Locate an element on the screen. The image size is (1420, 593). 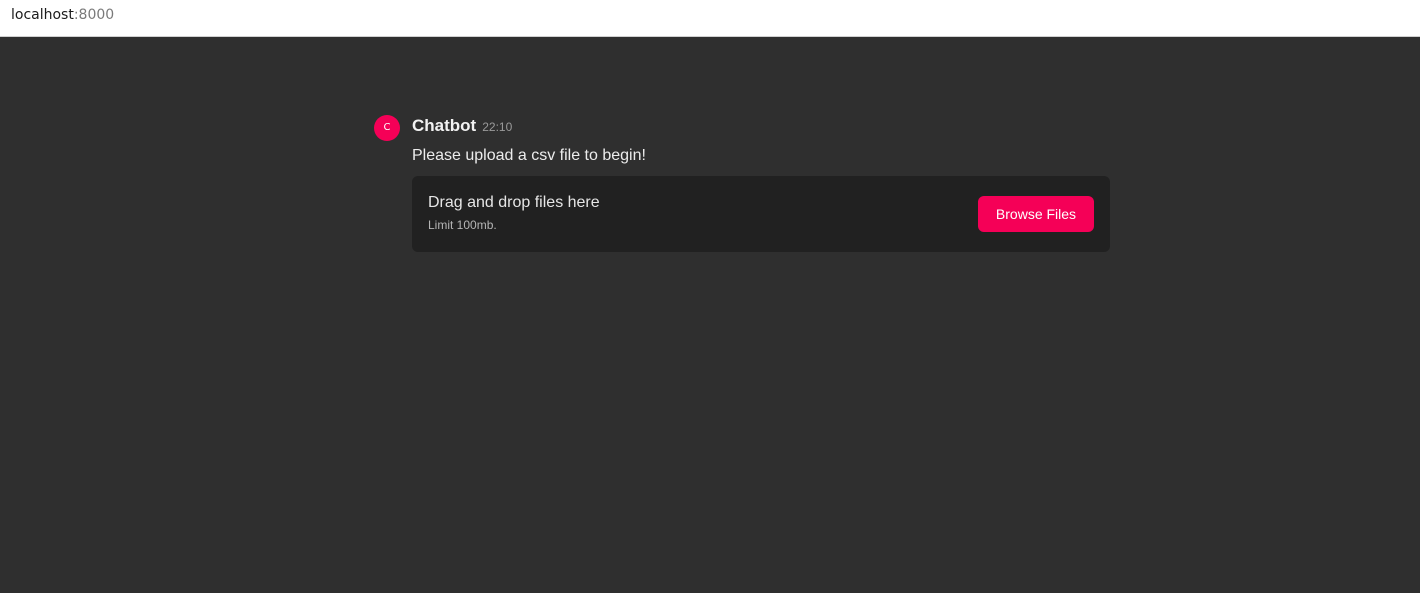
address-url: localhost:8000 is located at coordinates (62, 15).